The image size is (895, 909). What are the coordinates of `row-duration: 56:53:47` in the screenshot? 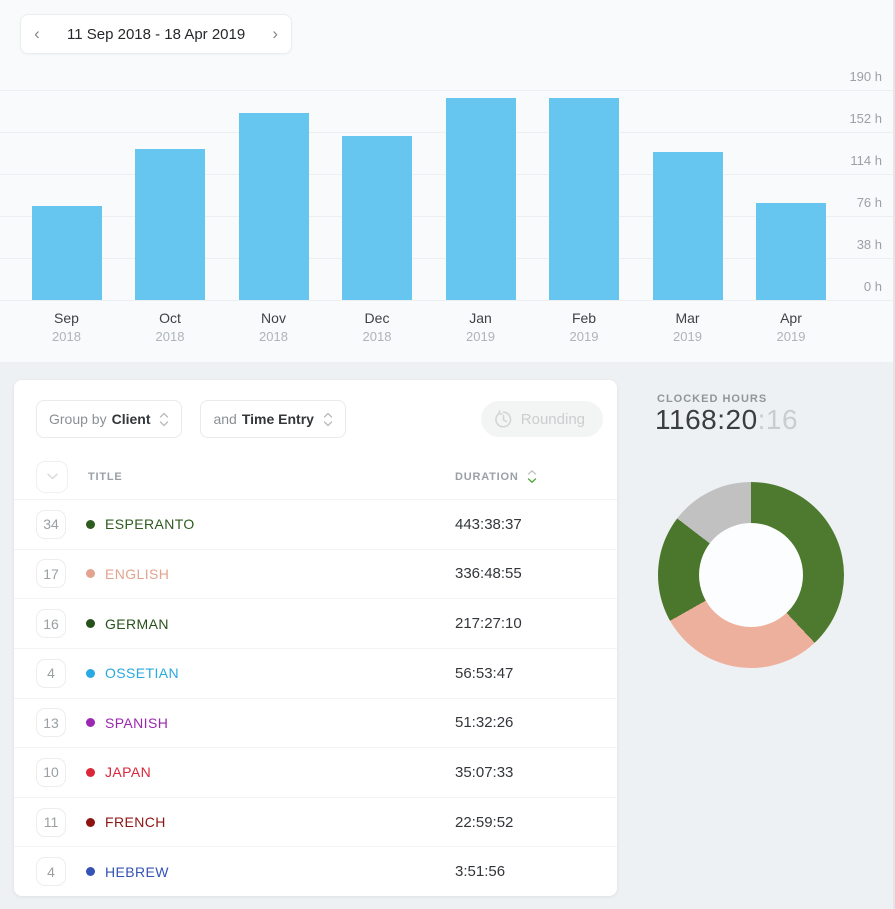 It's located at (484, 673).